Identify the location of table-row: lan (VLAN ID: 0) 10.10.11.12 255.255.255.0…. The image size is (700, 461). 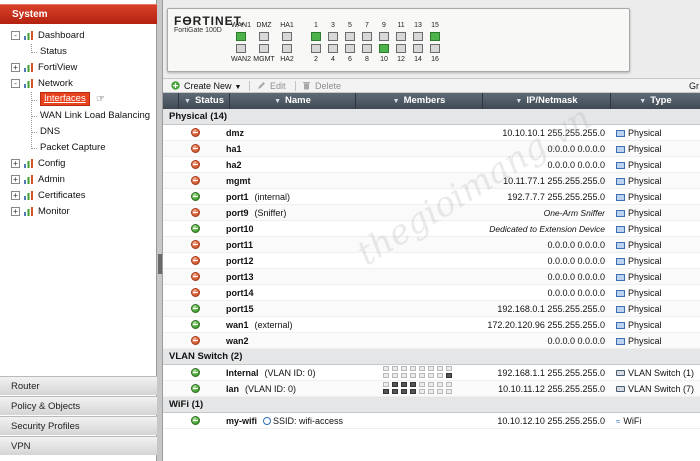
(431, 389).